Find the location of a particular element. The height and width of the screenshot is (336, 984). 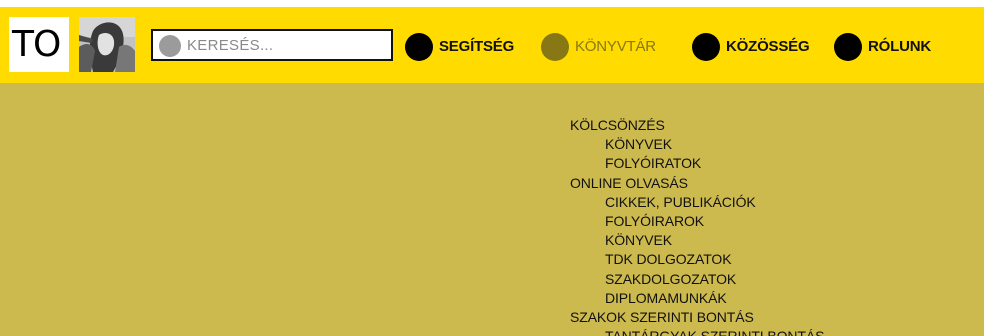

nav-item-label: RÓLUNK is located at coordinates (899, 46).